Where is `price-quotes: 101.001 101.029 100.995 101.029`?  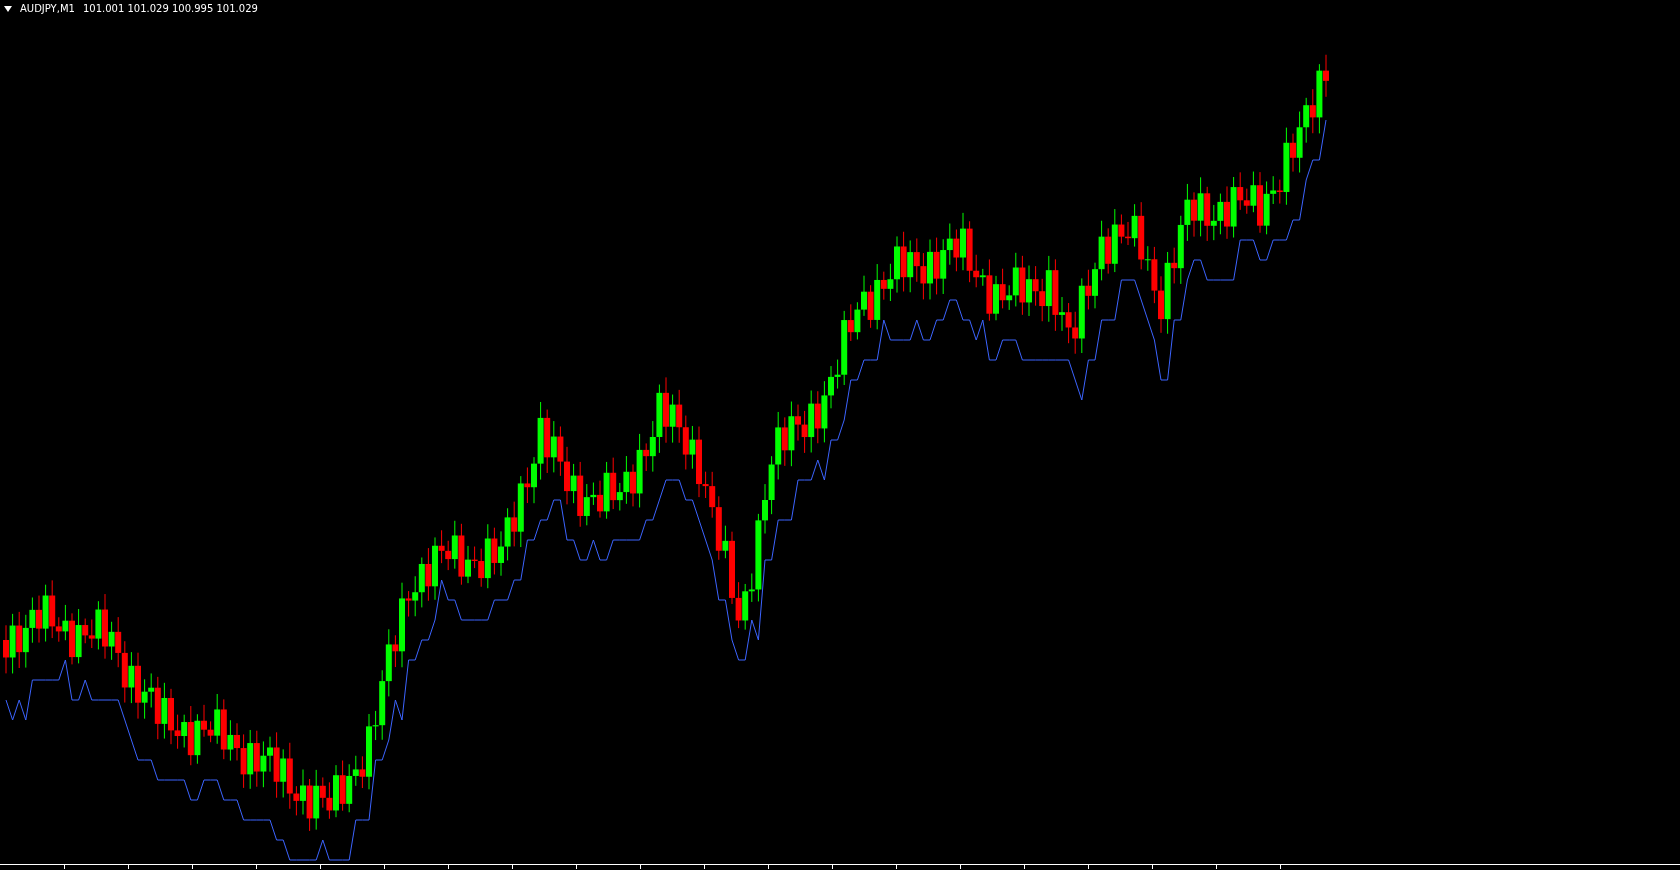
price-quotes: 101.001 101.029 100.995 101.029 is located at coordinates (170, 9).